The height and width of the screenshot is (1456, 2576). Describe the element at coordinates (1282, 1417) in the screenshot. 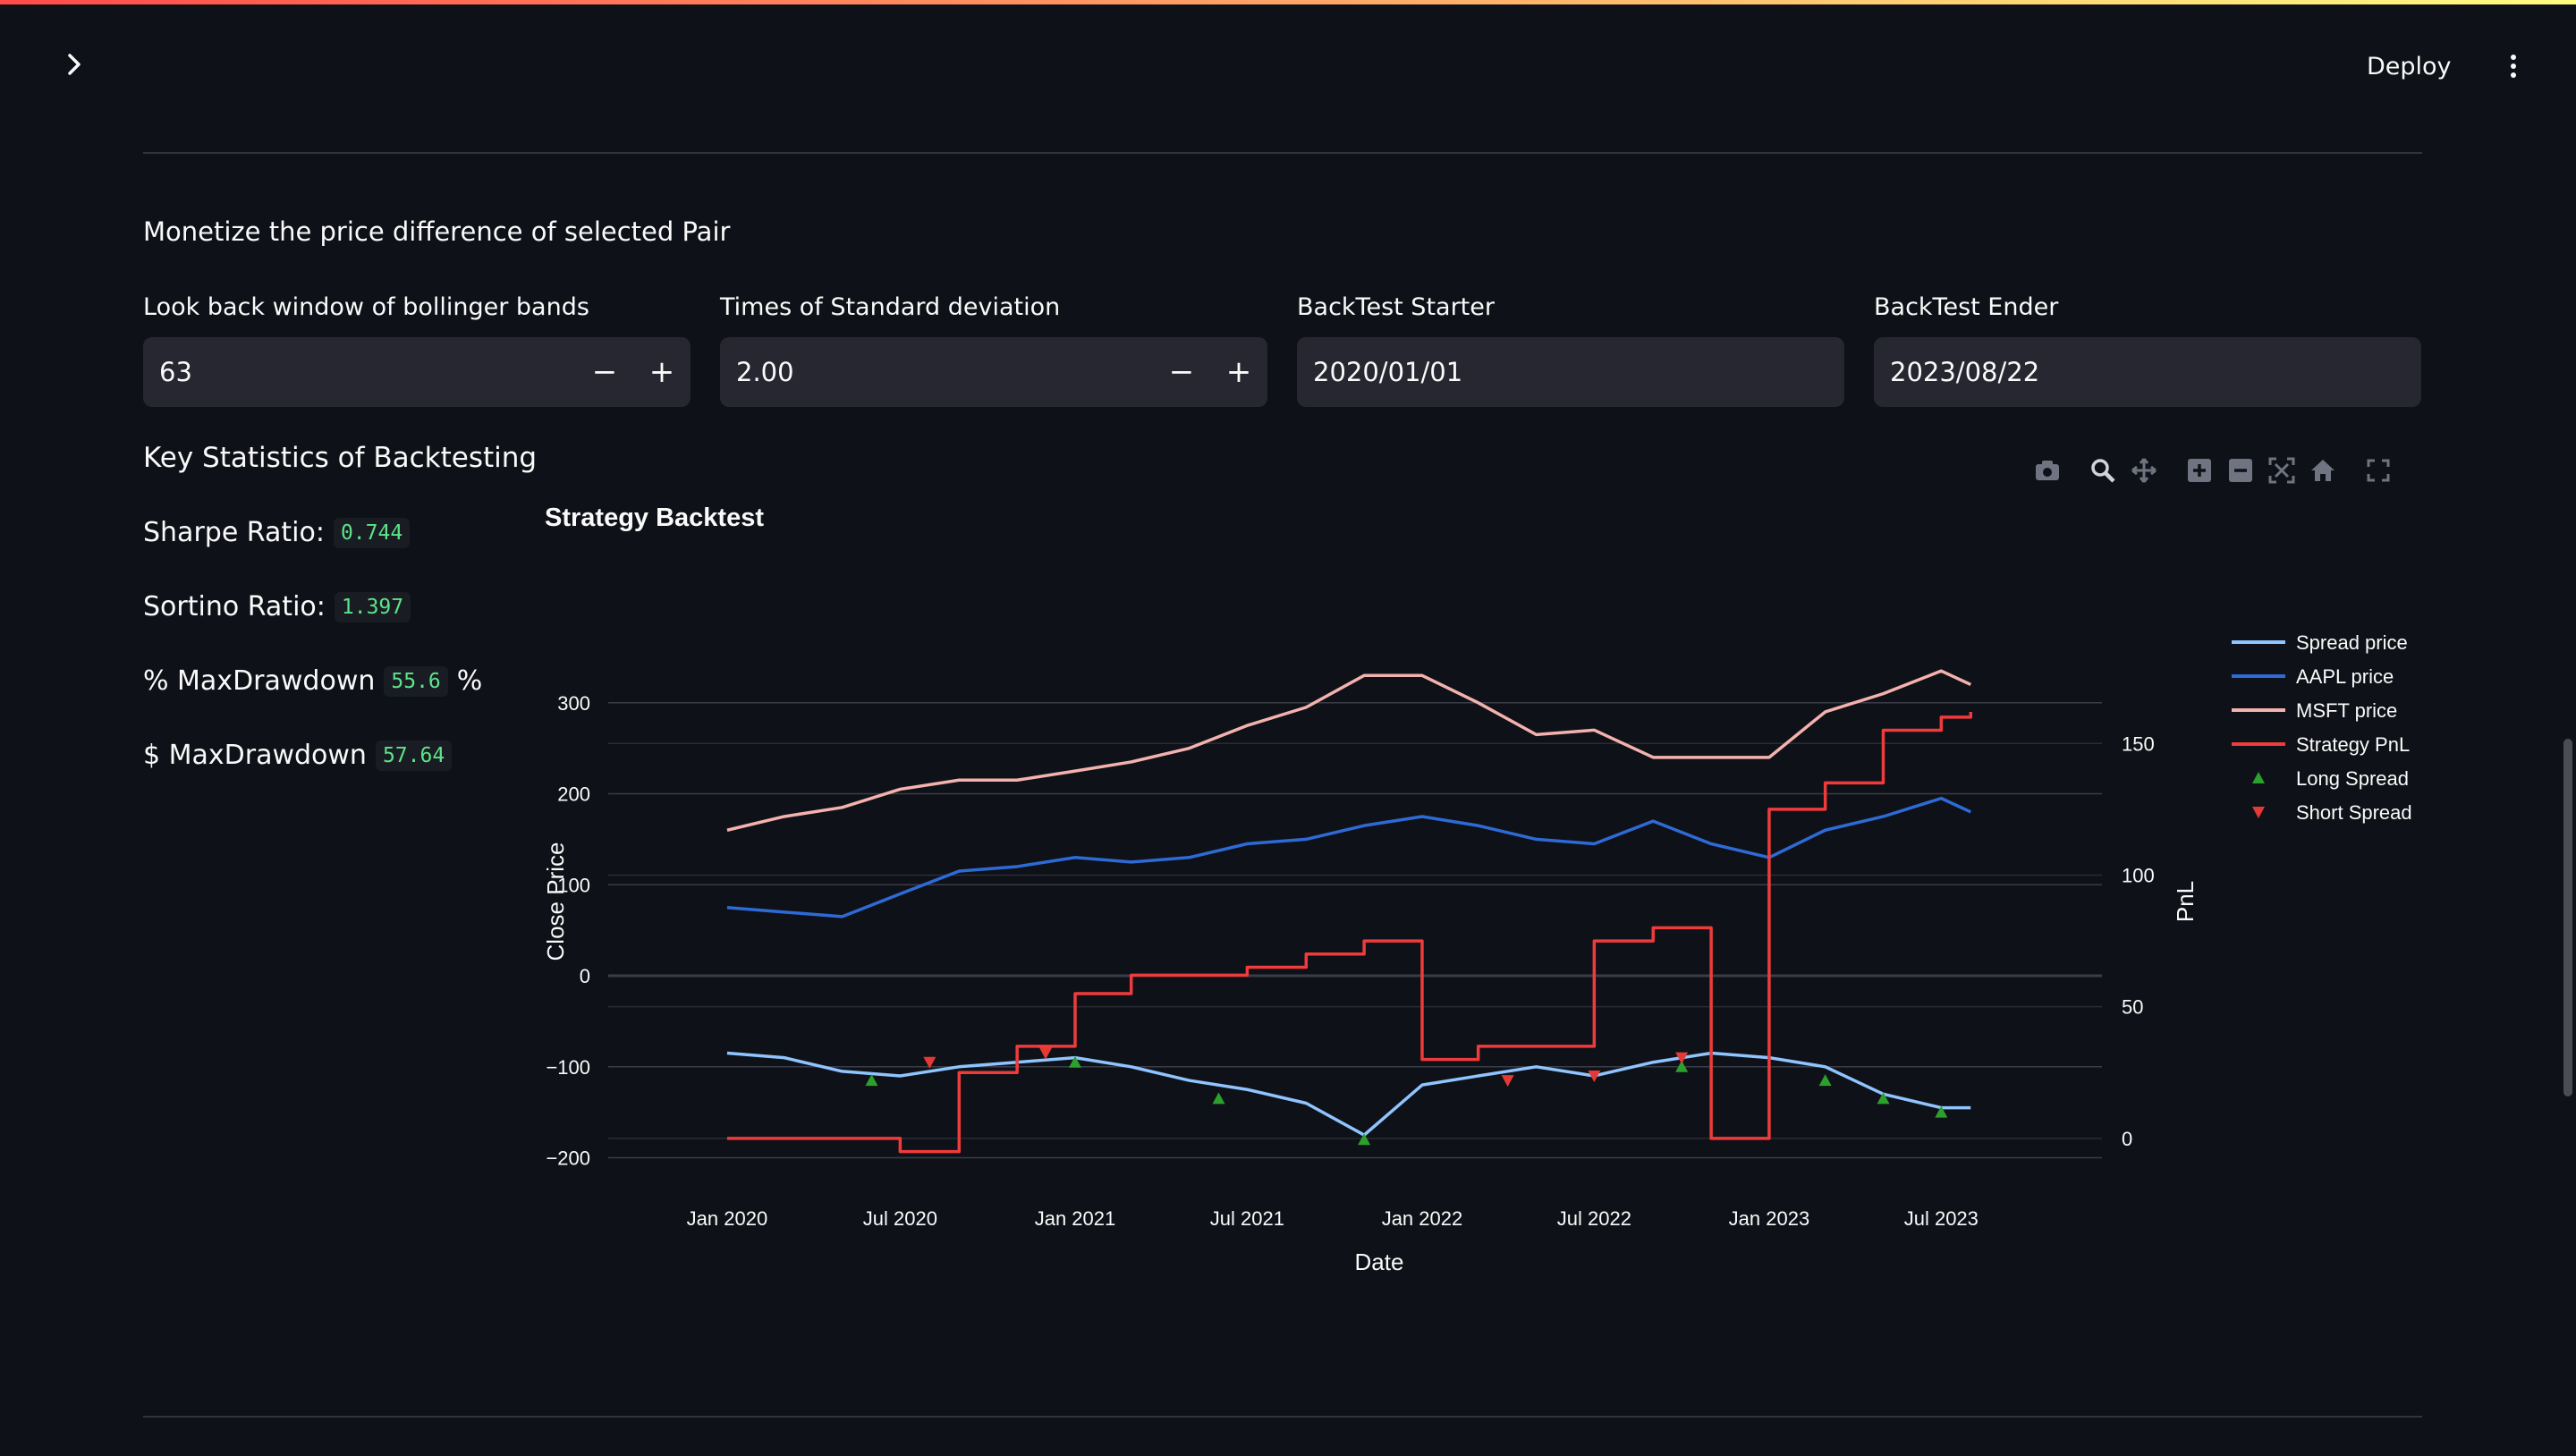

I see `divider` at that location.